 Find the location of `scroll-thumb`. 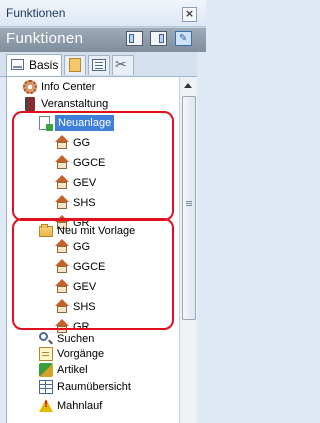

scroll-thumb is located at coordinates (189, 208).